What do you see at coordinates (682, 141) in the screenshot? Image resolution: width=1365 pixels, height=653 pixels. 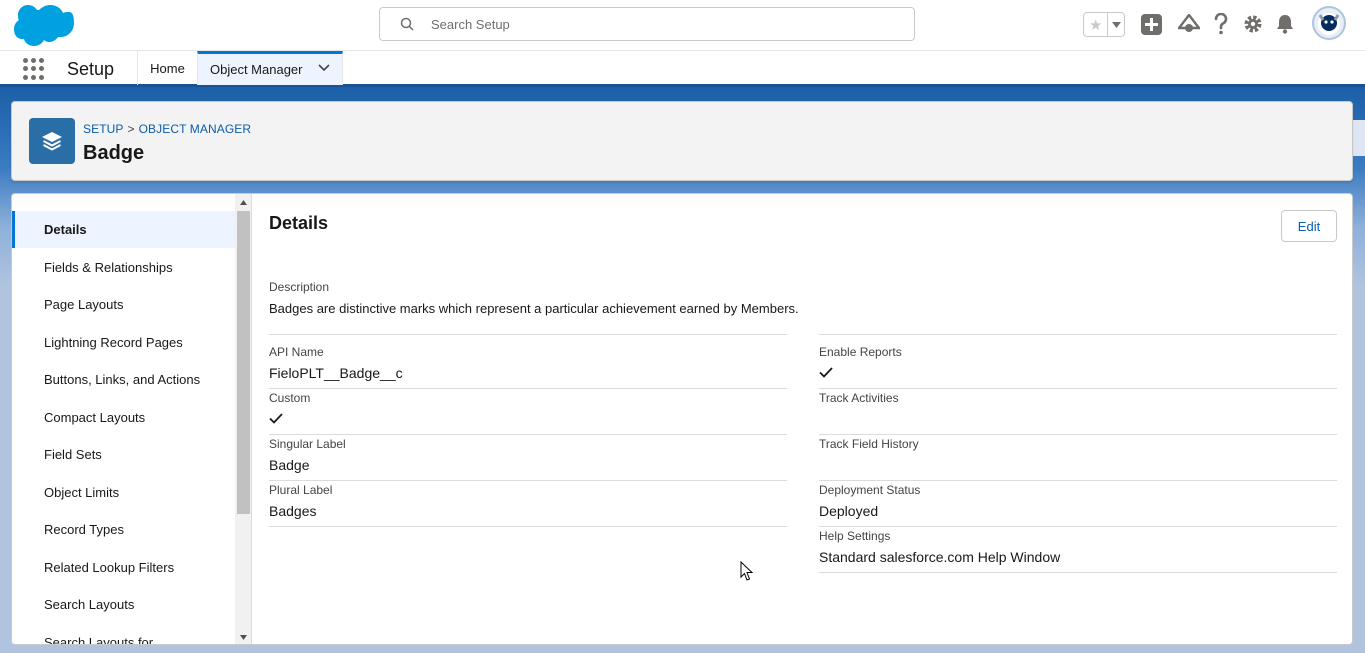 I see `object-header: SETUP > OBJECT MANAGER Badge` at bounding box center [682, 141].